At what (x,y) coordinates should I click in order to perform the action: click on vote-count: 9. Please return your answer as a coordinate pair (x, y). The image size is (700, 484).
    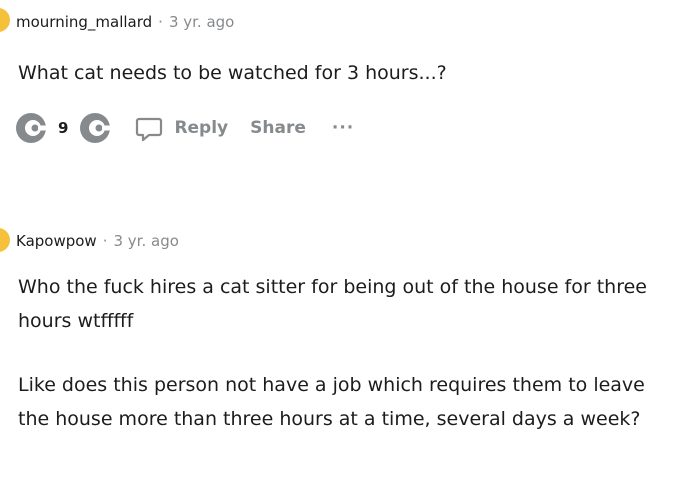
    Looking at the image, I should click on (63, 128).